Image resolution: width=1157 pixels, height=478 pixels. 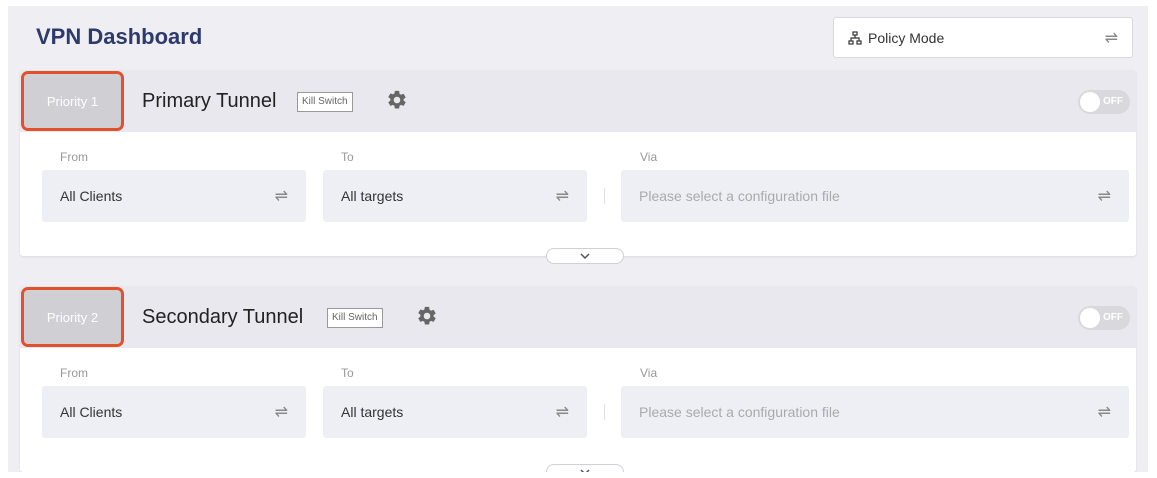 What do you see at coordinates (209, 101) in the screenshot?
I see `tunnel-name: Primary Tunnel` at bounding box center [209, 101].